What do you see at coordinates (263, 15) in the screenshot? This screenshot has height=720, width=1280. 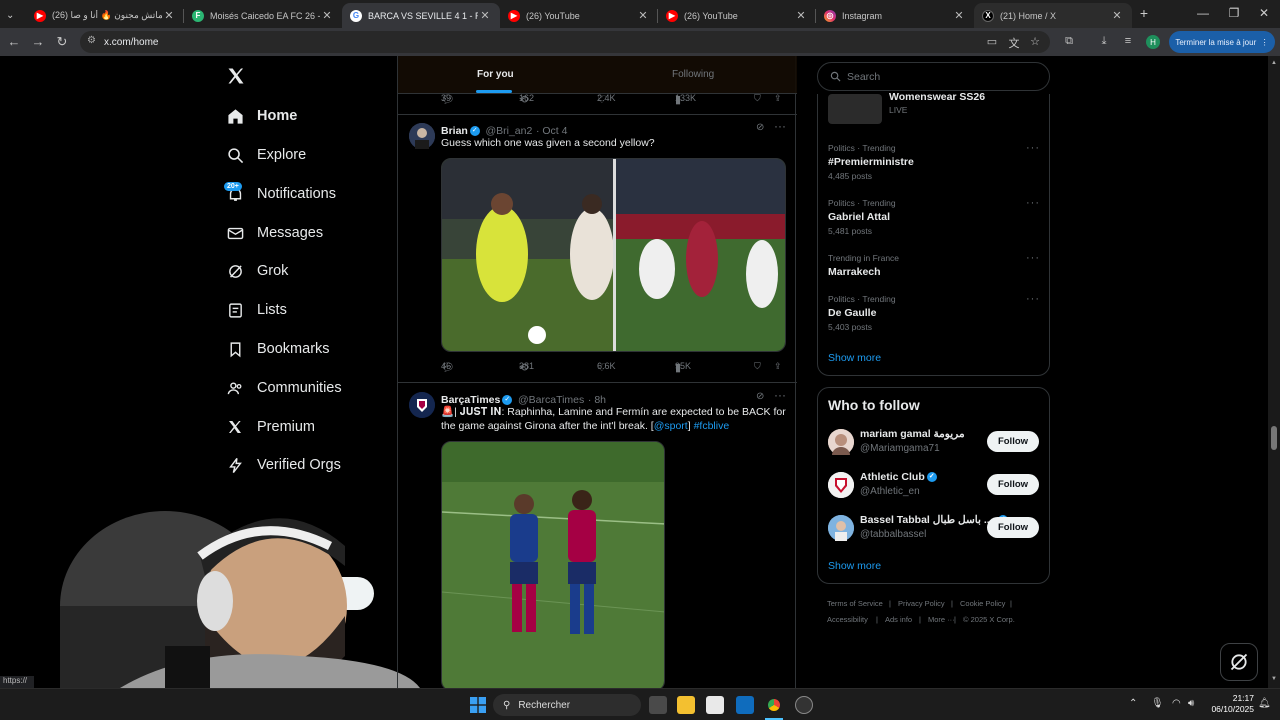 I see `browser-tab-2: F Moisés Caicedo EA FC 26 - 87 ✕` at bounding box center [263, 15].